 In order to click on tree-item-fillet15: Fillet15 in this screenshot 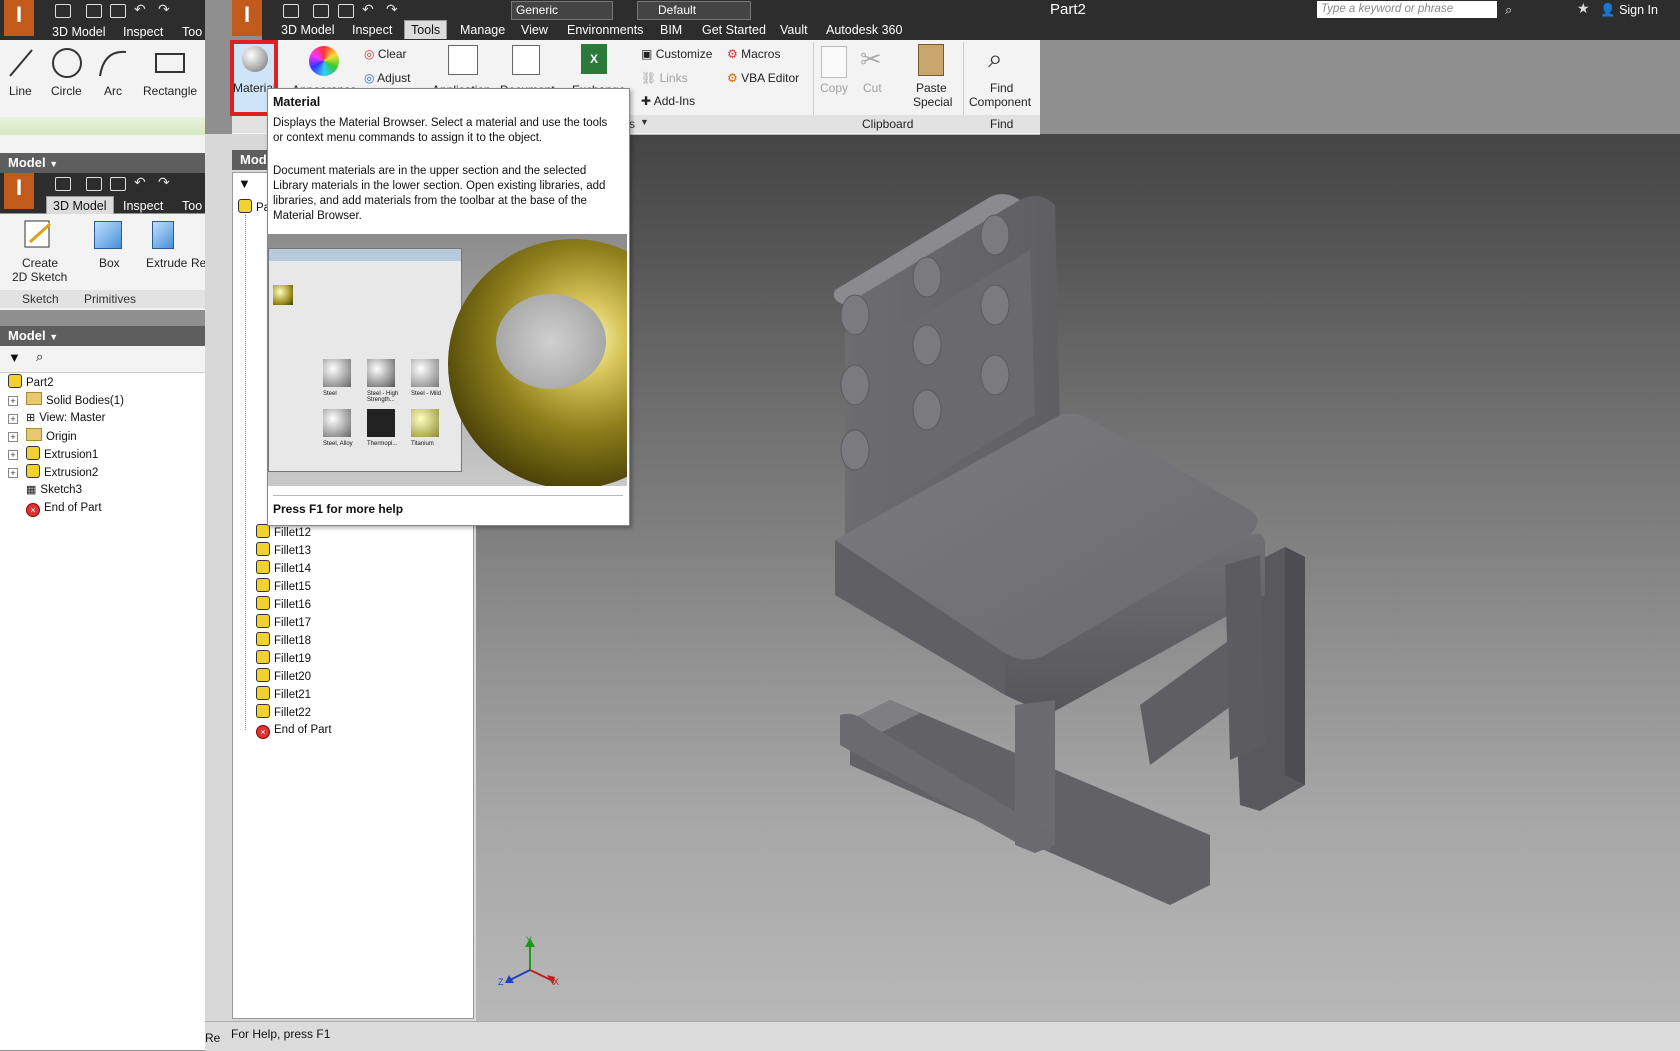, I will do `click(283, 586)`.